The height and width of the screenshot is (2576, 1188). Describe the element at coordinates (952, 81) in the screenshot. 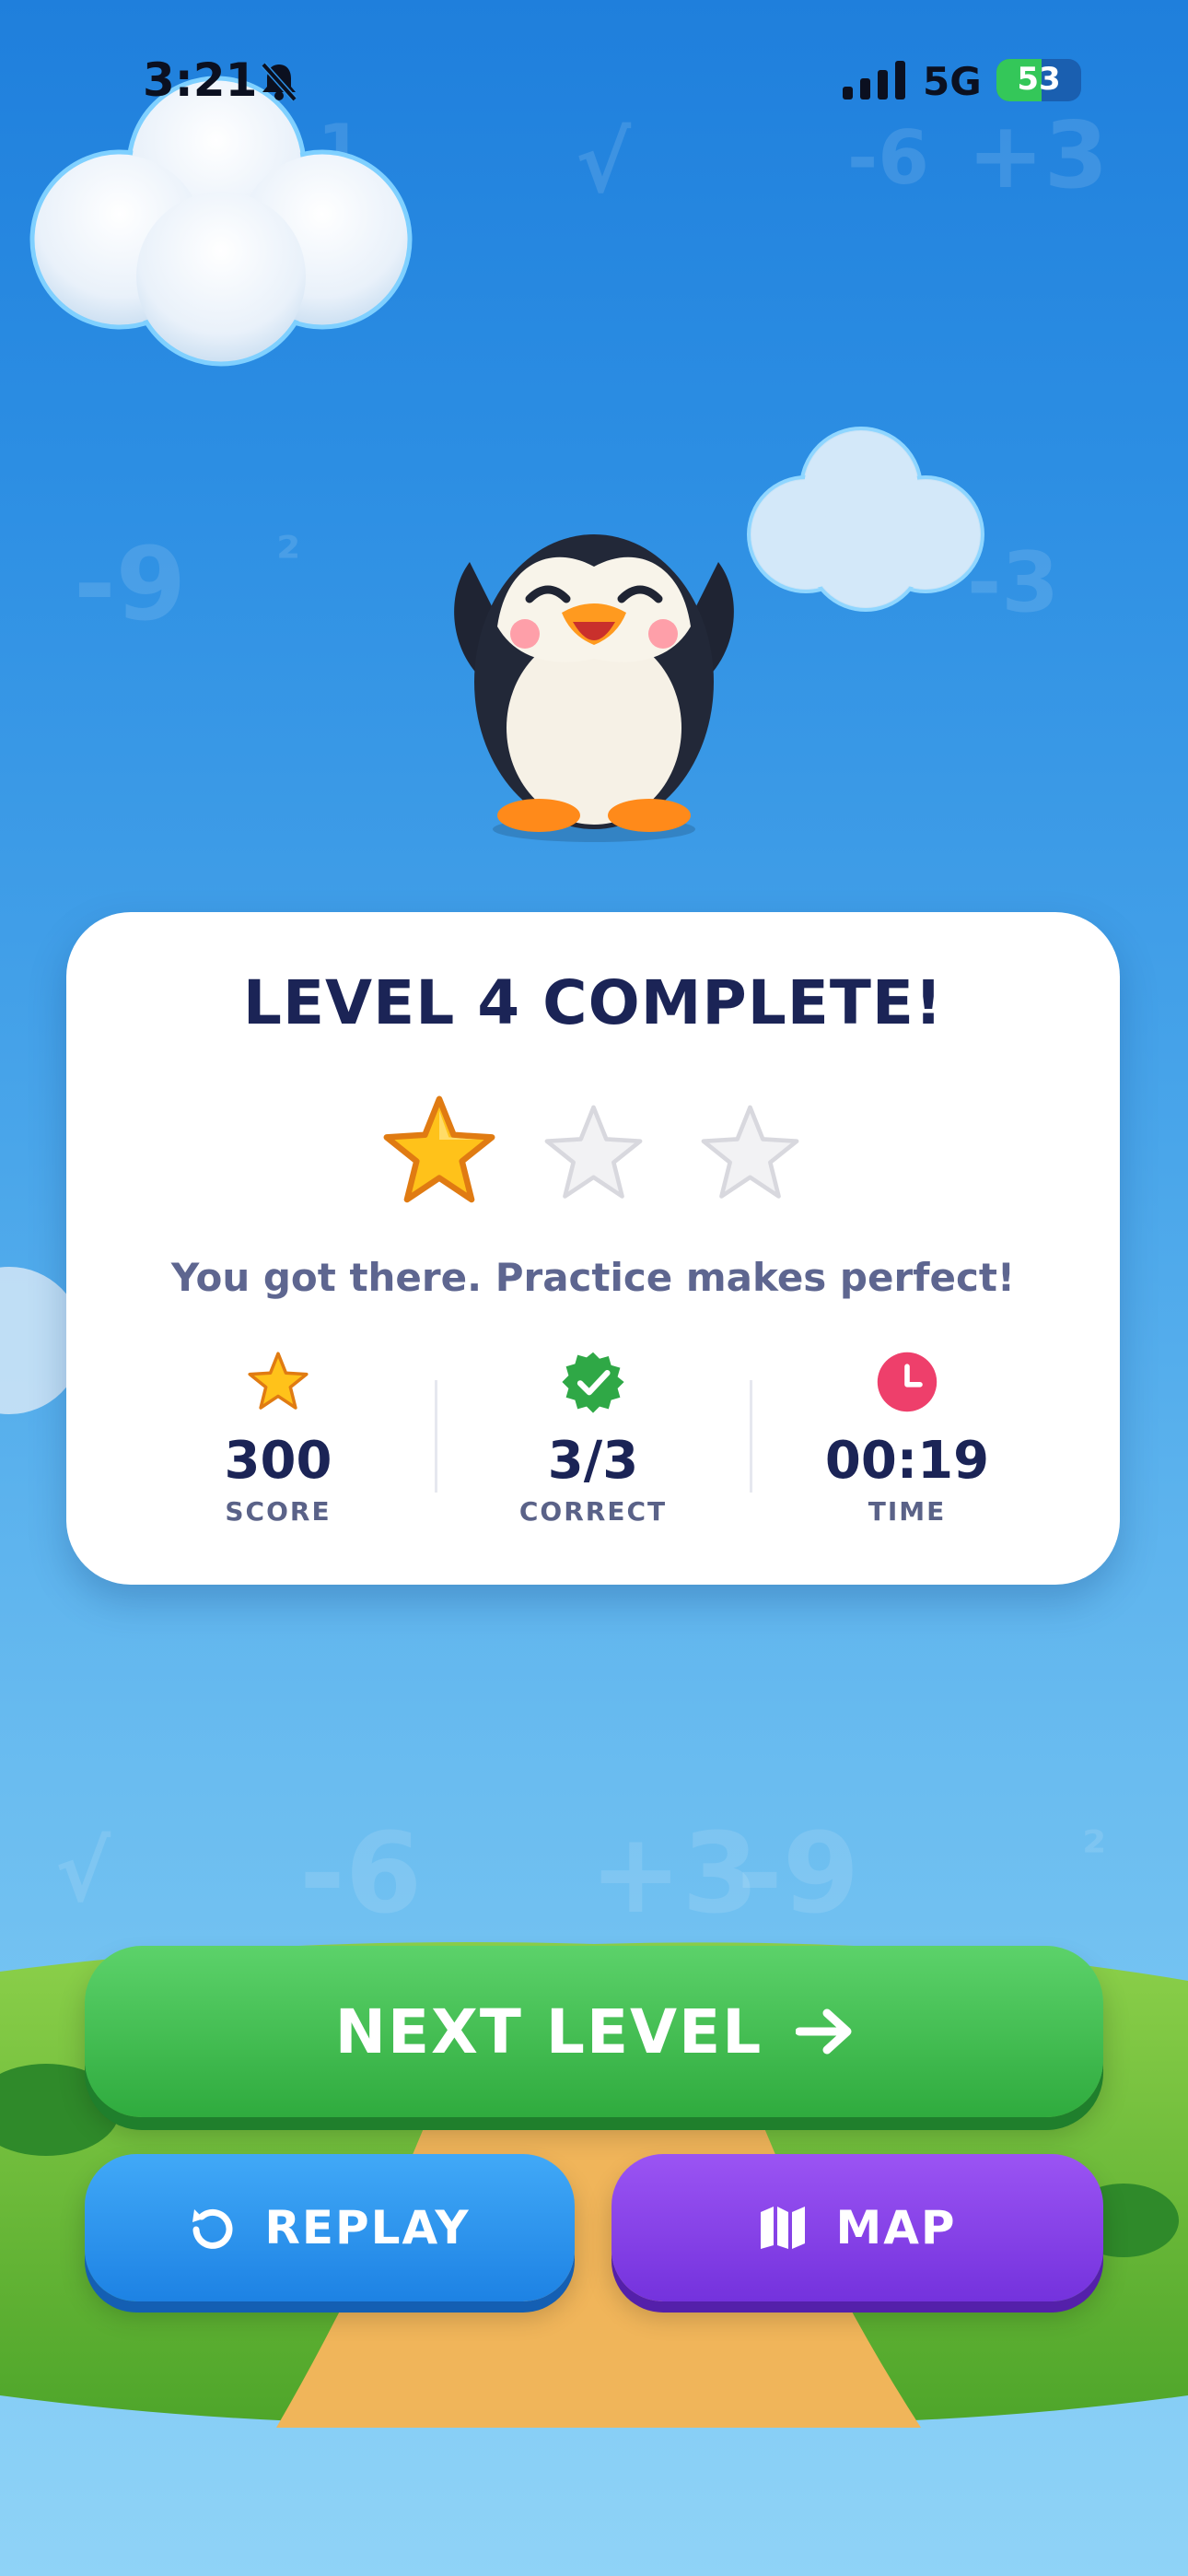

I see `network-type: 5G` at that location.